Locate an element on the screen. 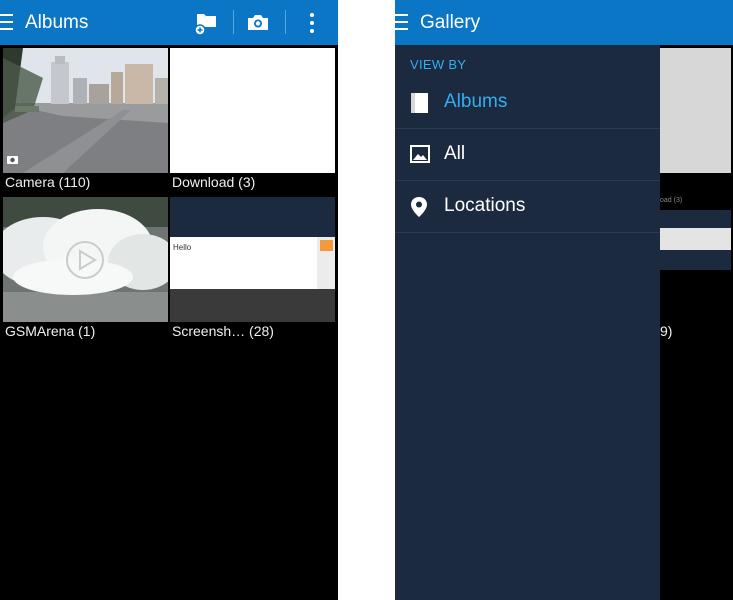 The image size is (733, 600). download-tile-partial is located at coordinates (695, 110).